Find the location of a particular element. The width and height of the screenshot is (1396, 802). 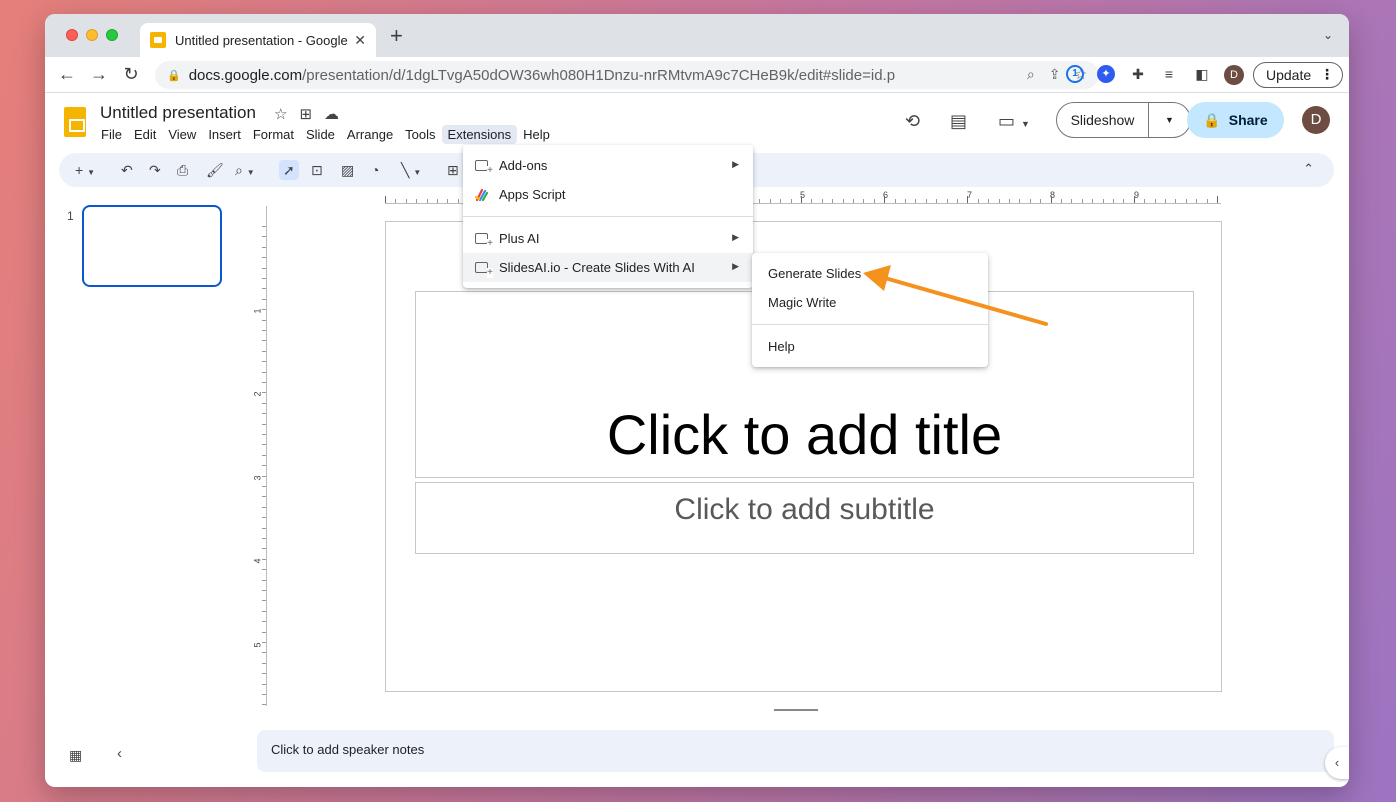

menu-item-add-ons: Add-ons ▶ is located at coordinates (608, 165).